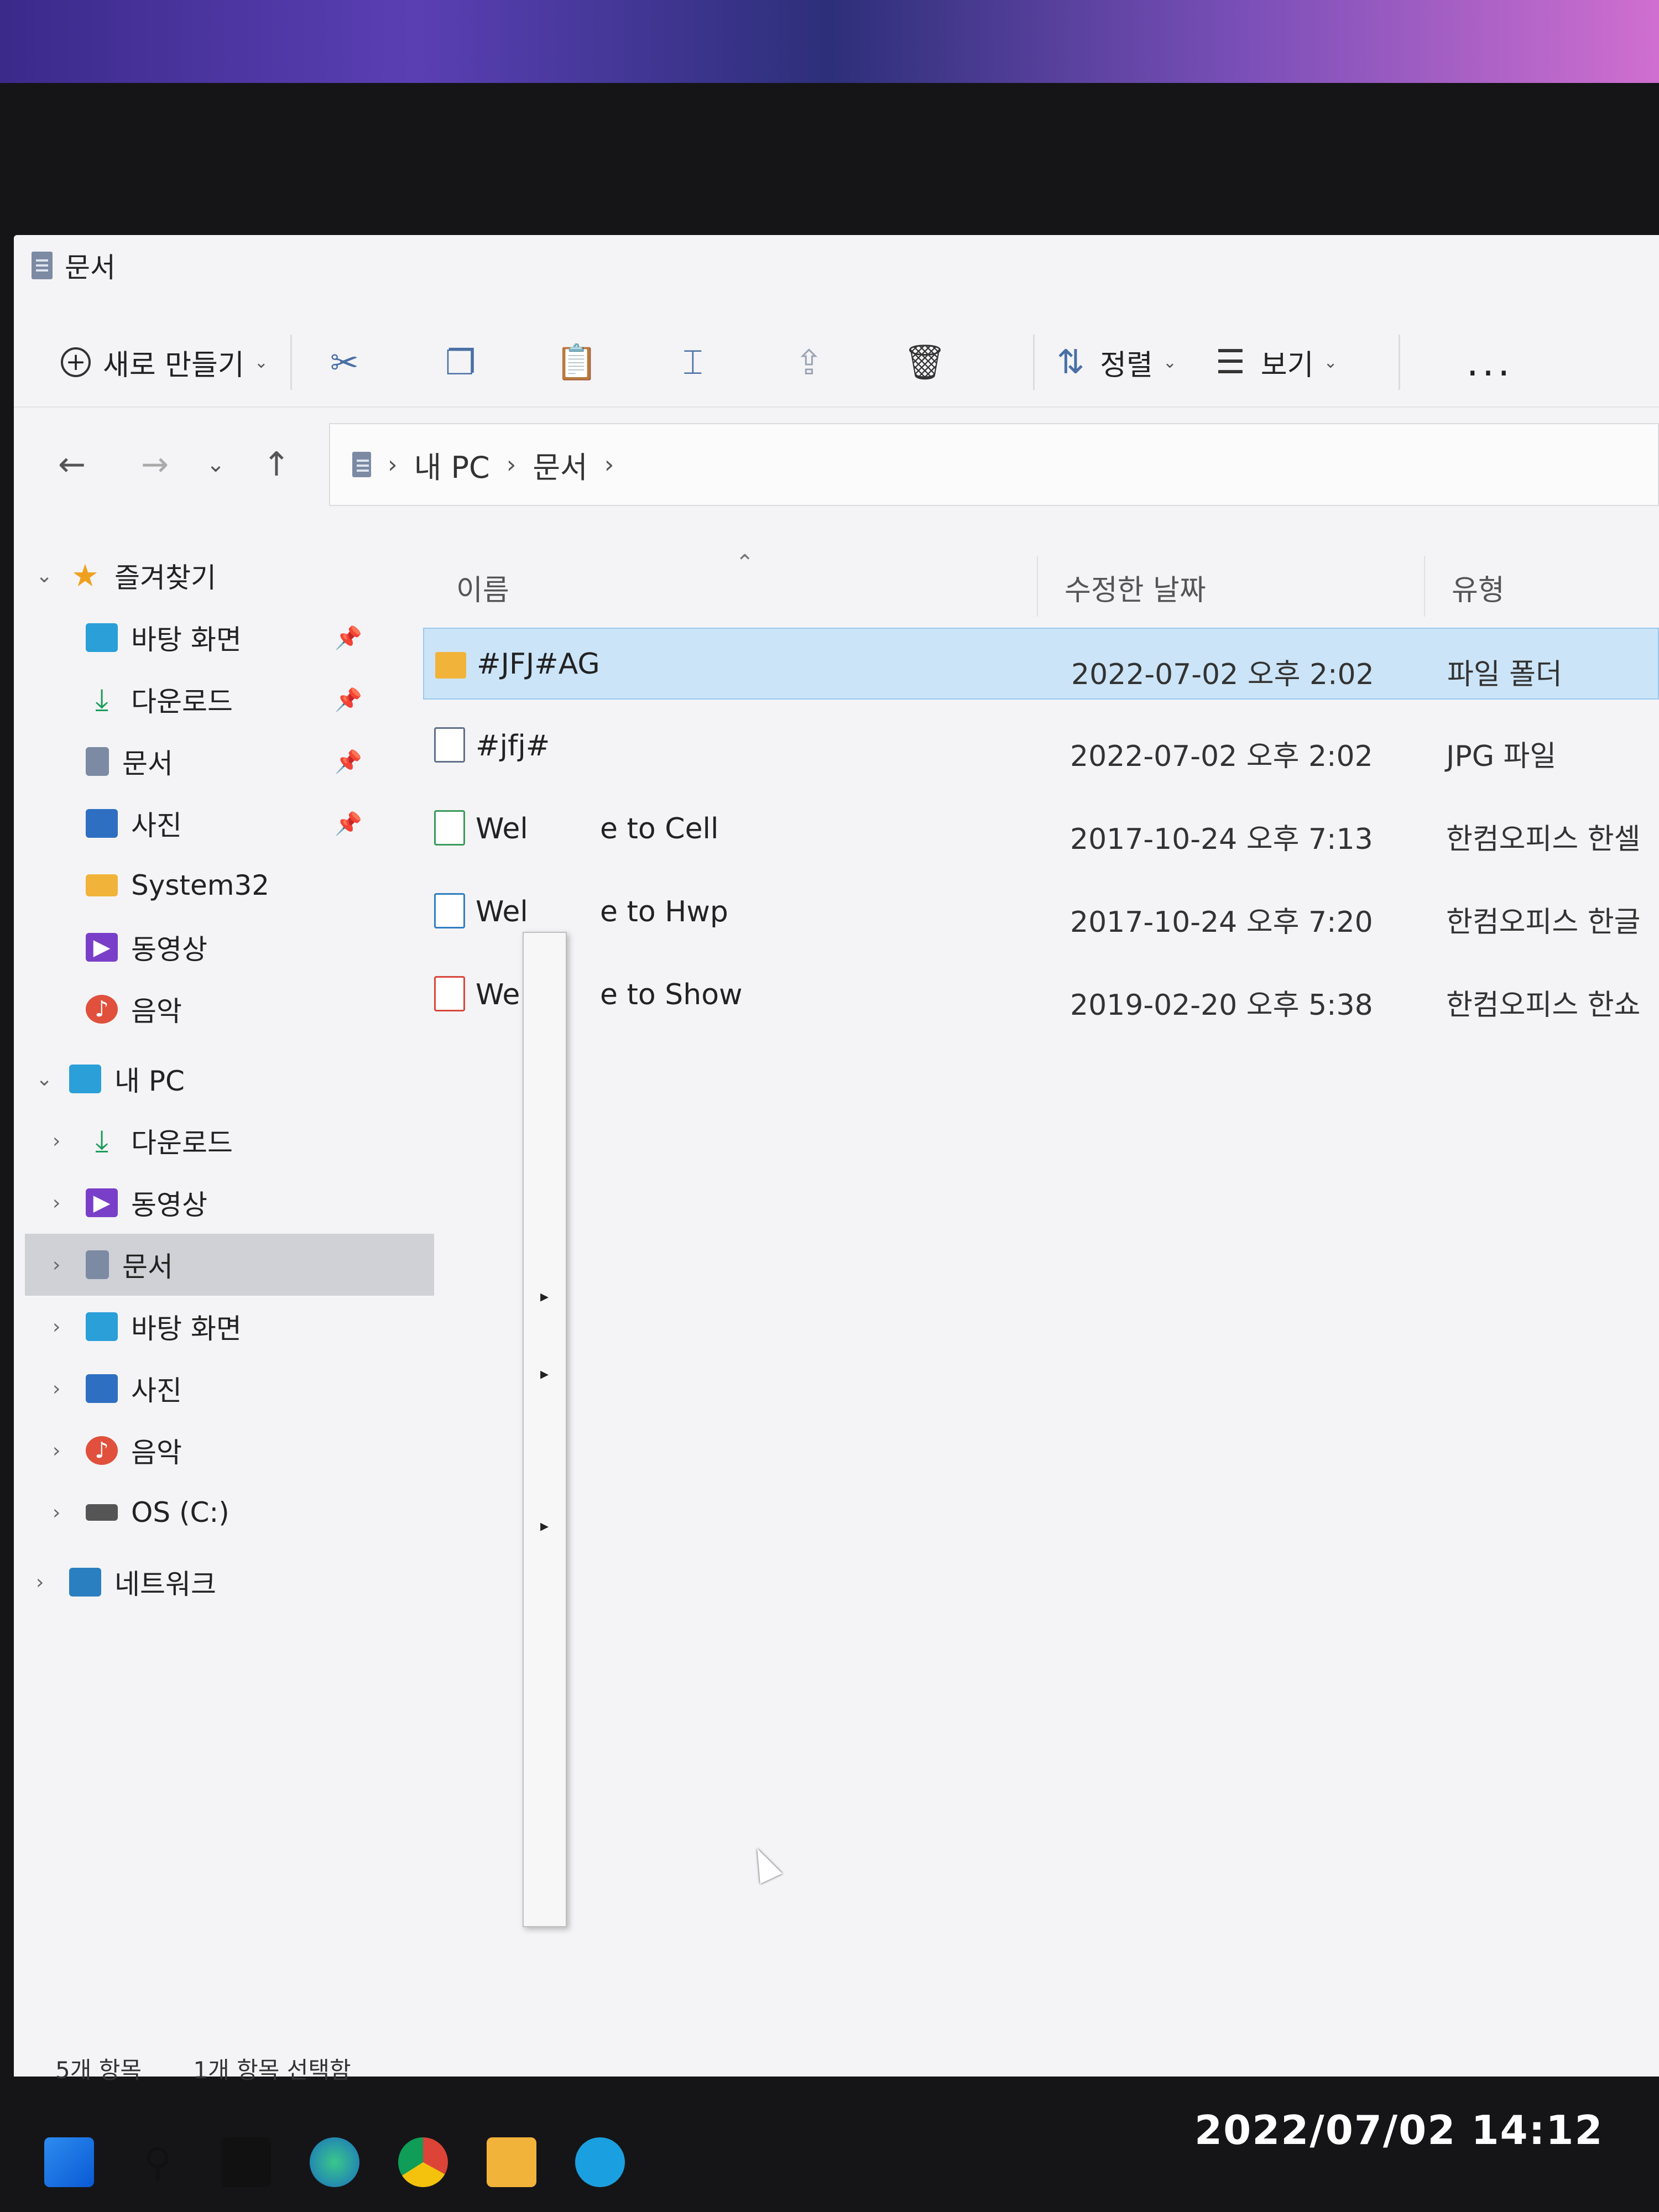 This screenshot has width=1659, height=2212. What do you see at coordinates (197, 1389) in the screenshot?
I see `sidebar-item-pc-pictures: › 사진` at bounding box center [197, 1389].